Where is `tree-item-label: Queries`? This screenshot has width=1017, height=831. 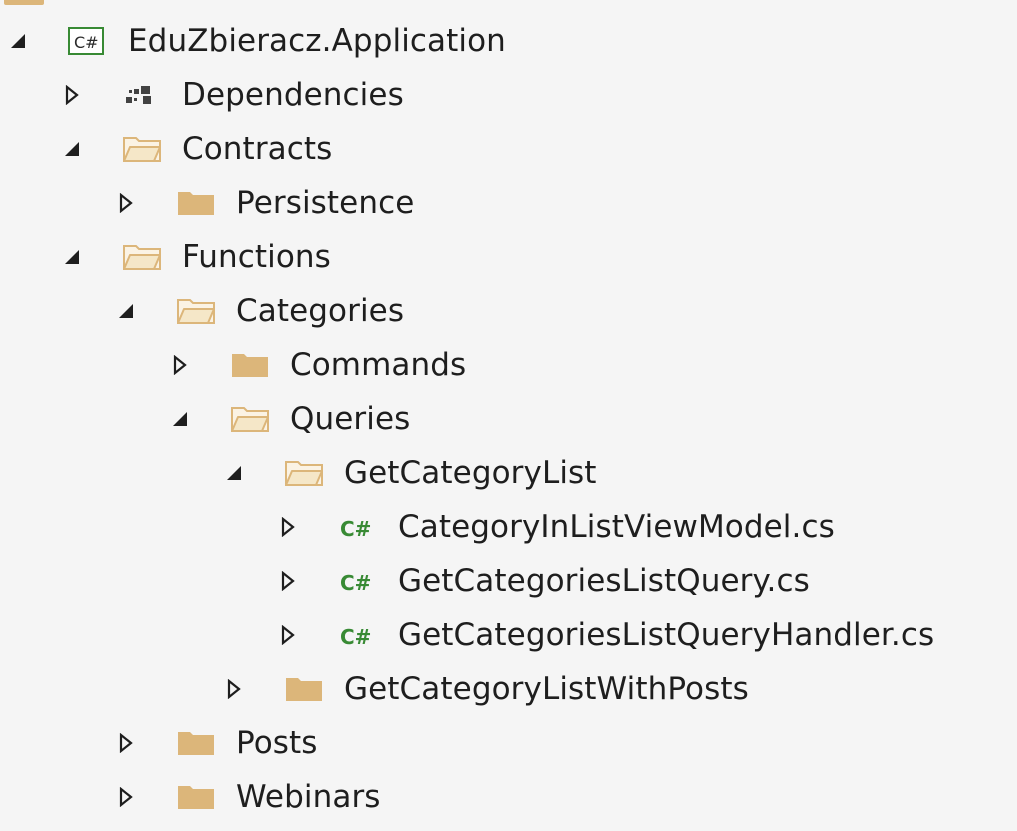
tree-item-label: Queries is located at coordinates (350, 419).